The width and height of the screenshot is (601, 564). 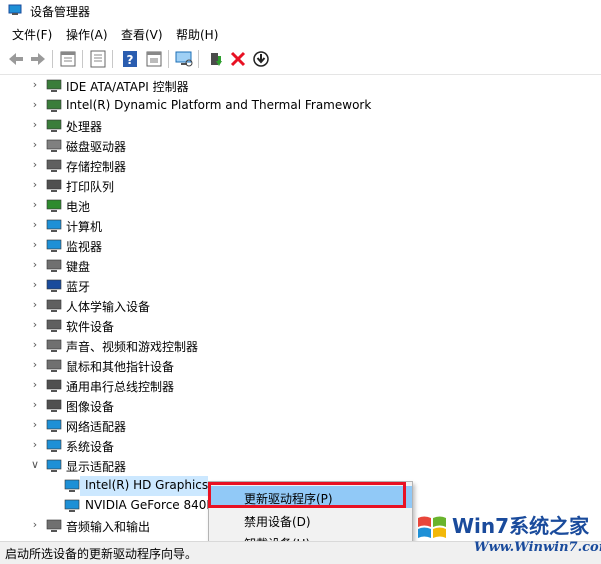 What do you see at coordinates (120, 367) in the screenshot?
I see `node-label: 鼠标和其他指针设备` at bounding box center [120, 367].